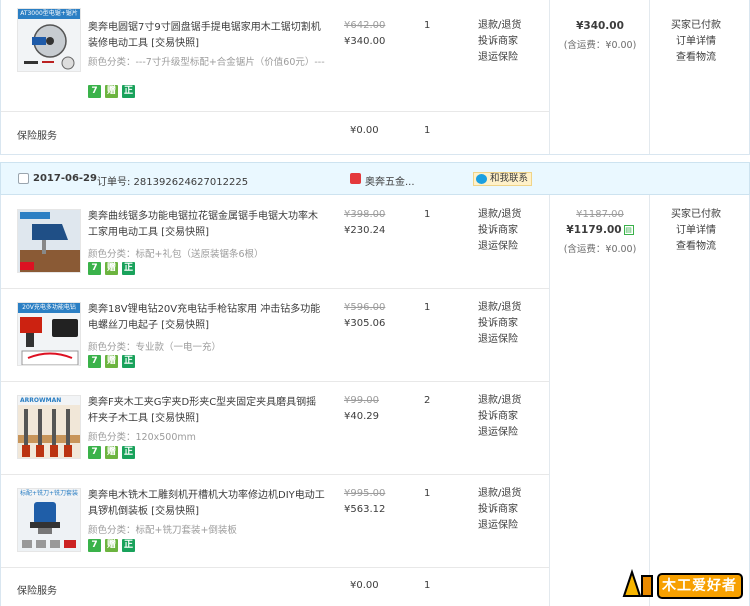 The width and height of the screenshot is (750, 606). Describe the element at coordinates (365, 307) in the screenshot. I see `original-price: ¥596.00` at that location.